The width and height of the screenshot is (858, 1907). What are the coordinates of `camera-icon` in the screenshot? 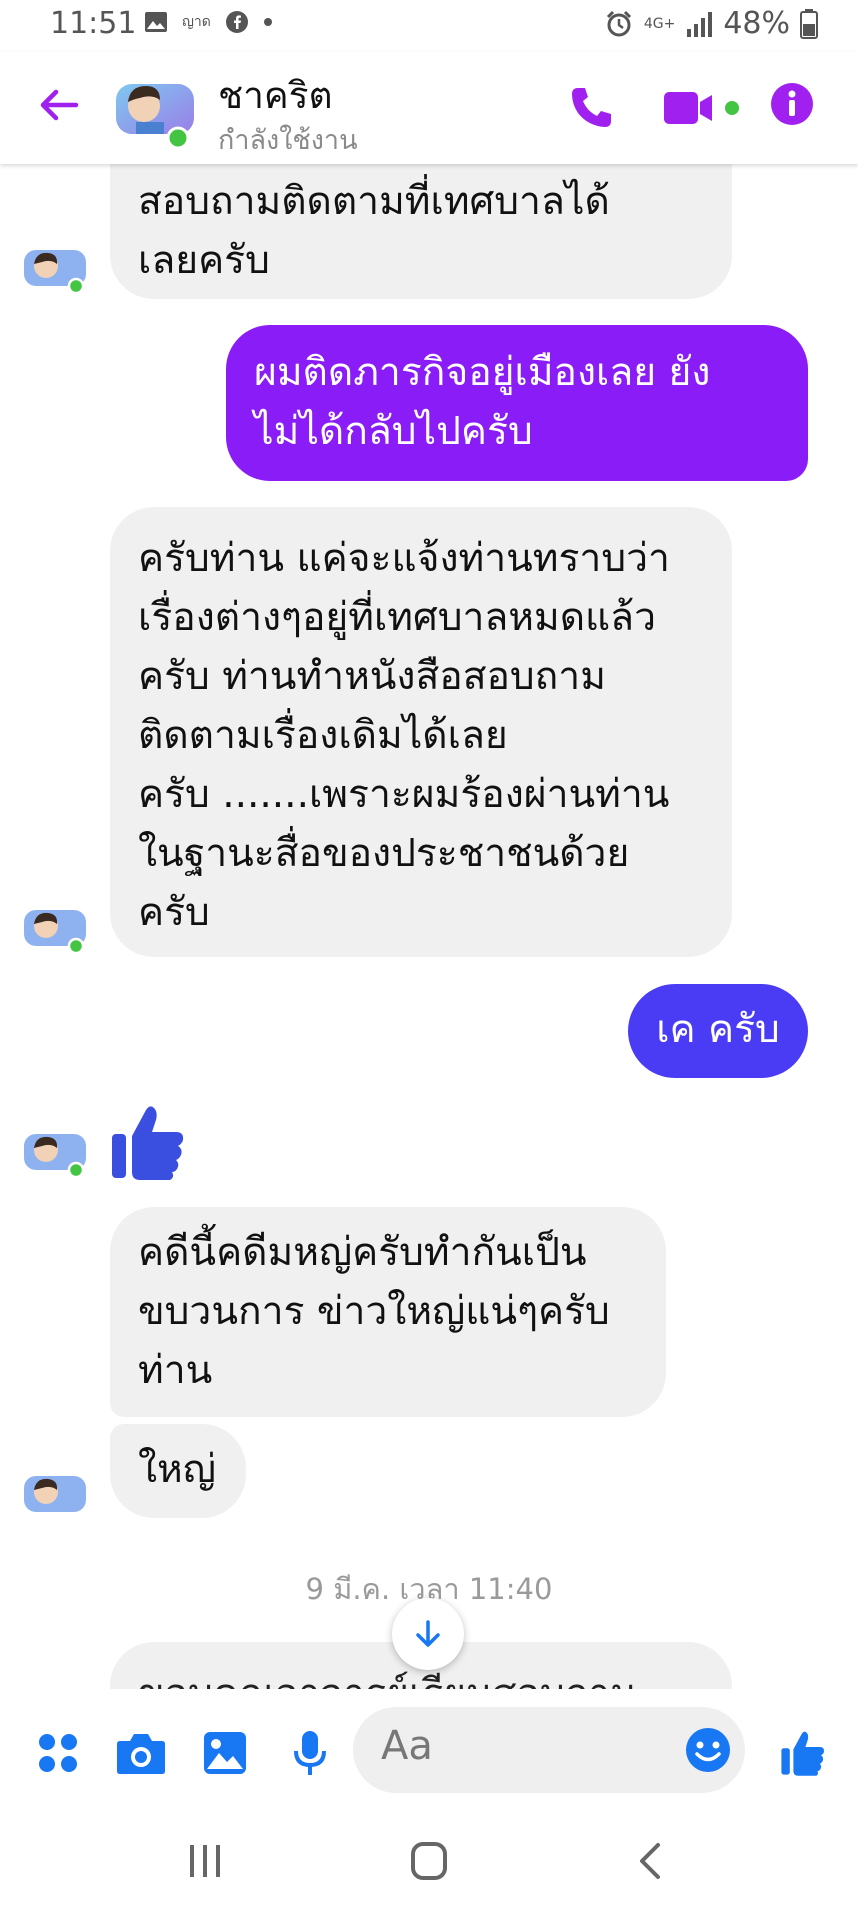 It's located at (141, 1753).